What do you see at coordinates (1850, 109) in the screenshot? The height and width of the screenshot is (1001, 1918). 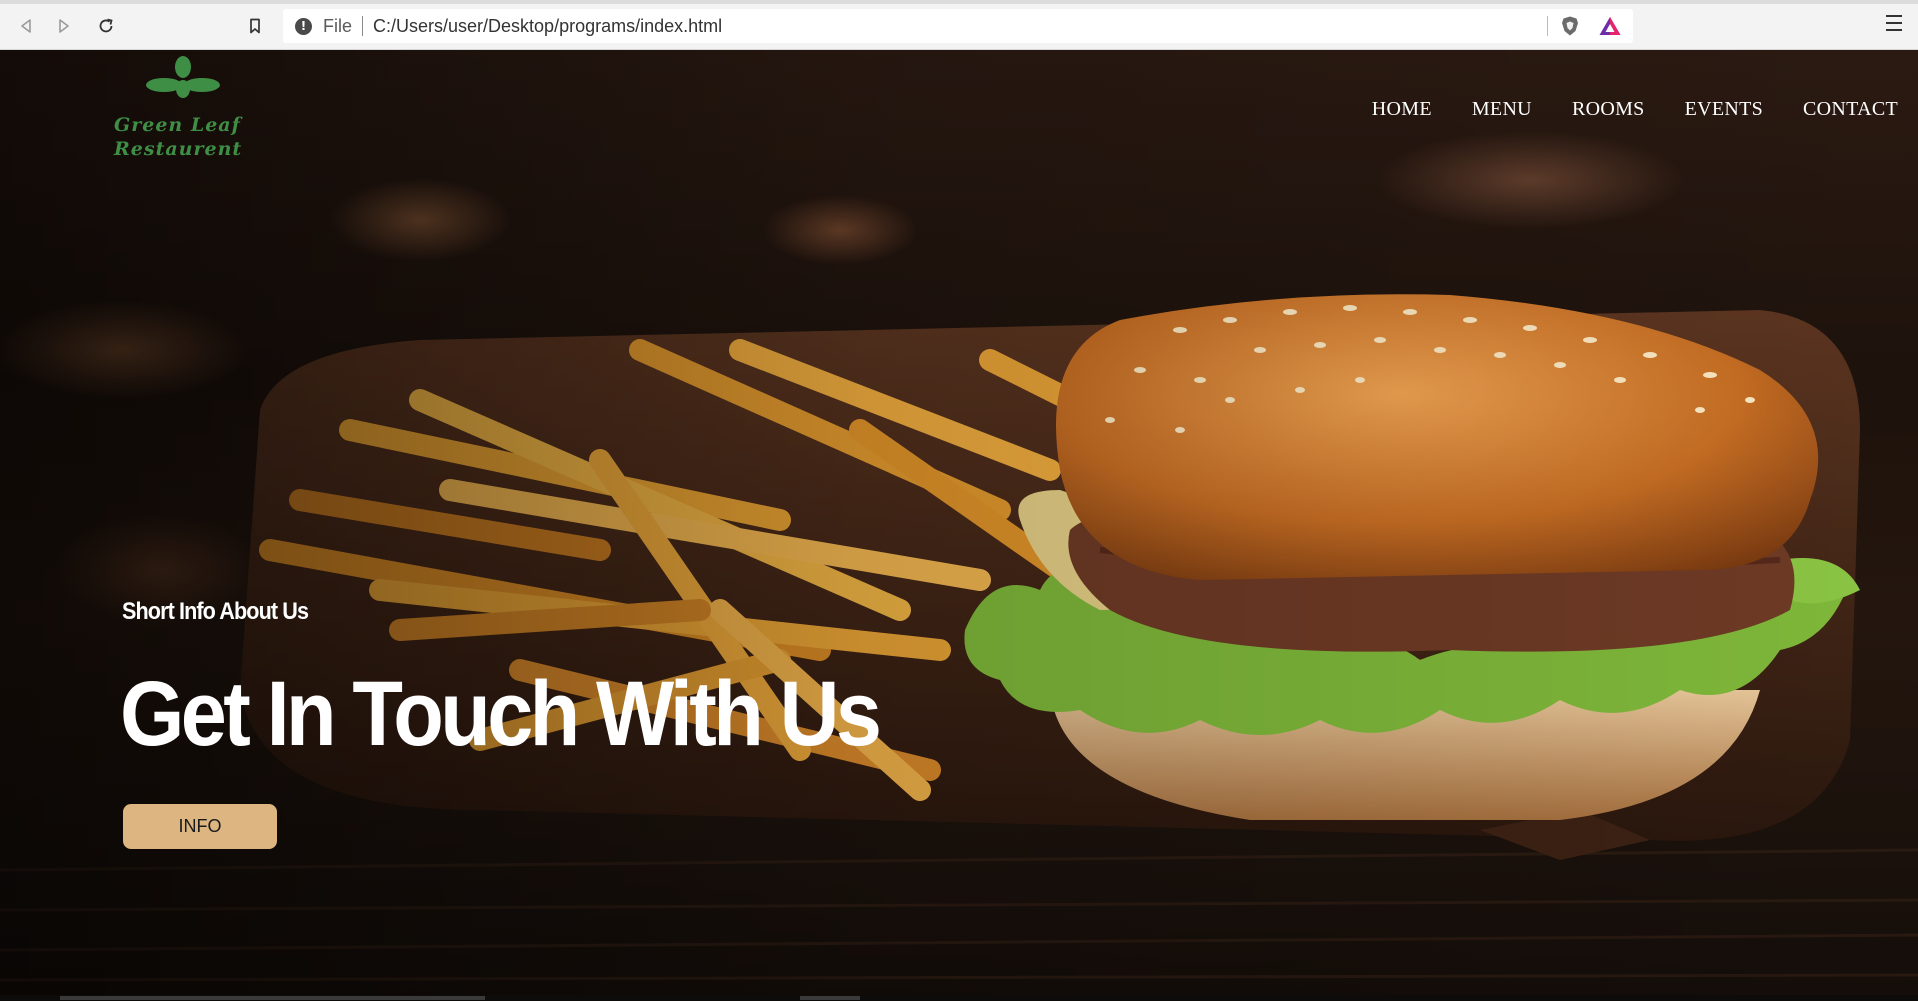 I see `nav-link-contact: CONTACT` at bounding box center [1850, 109].